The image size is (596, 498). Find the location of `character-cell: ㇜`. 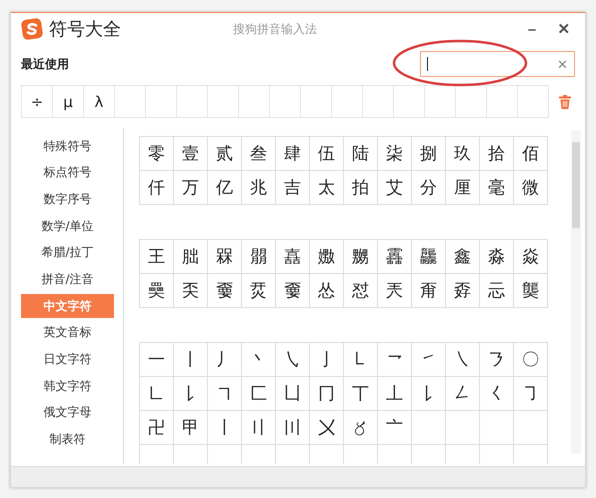

character-cell: ㇜ is located at coordinates (463, 394).